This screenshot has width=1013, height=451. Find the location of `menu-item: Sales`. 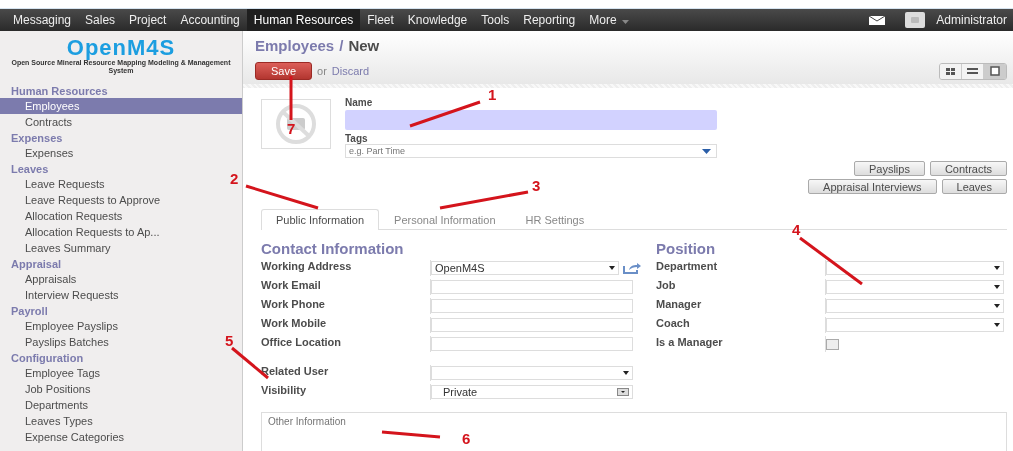

menu-item: Sales is located at coordinates (100, 20).